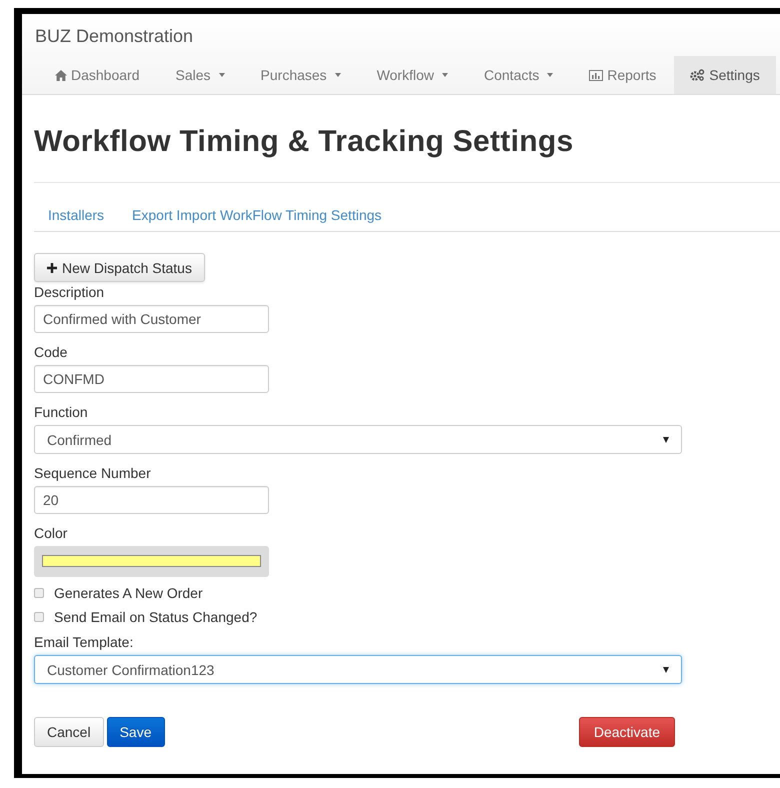 The height and width of the screenshot is (788, 780). Describe the element at coordinates (407, 139) in the screenshot. I see `page-title: Workflow Timing & Tracking Settings` at that location.